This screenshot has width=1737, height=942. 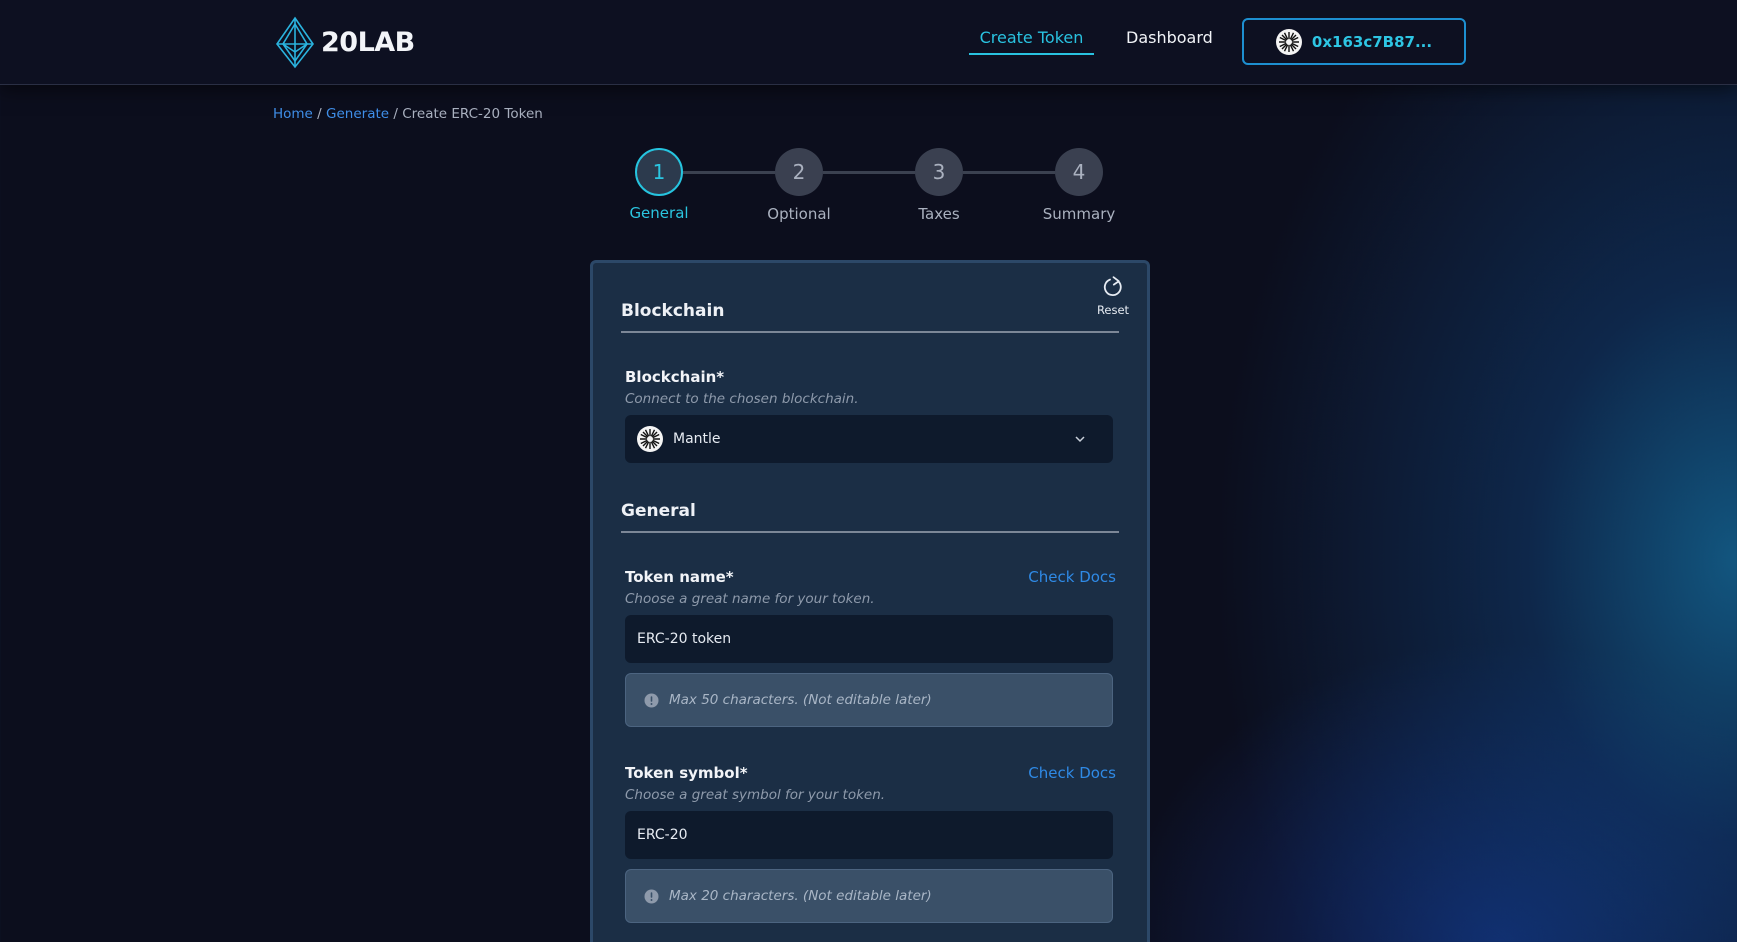 I want to click on step-optional: 2 Optional, so click(x=799, y=185).